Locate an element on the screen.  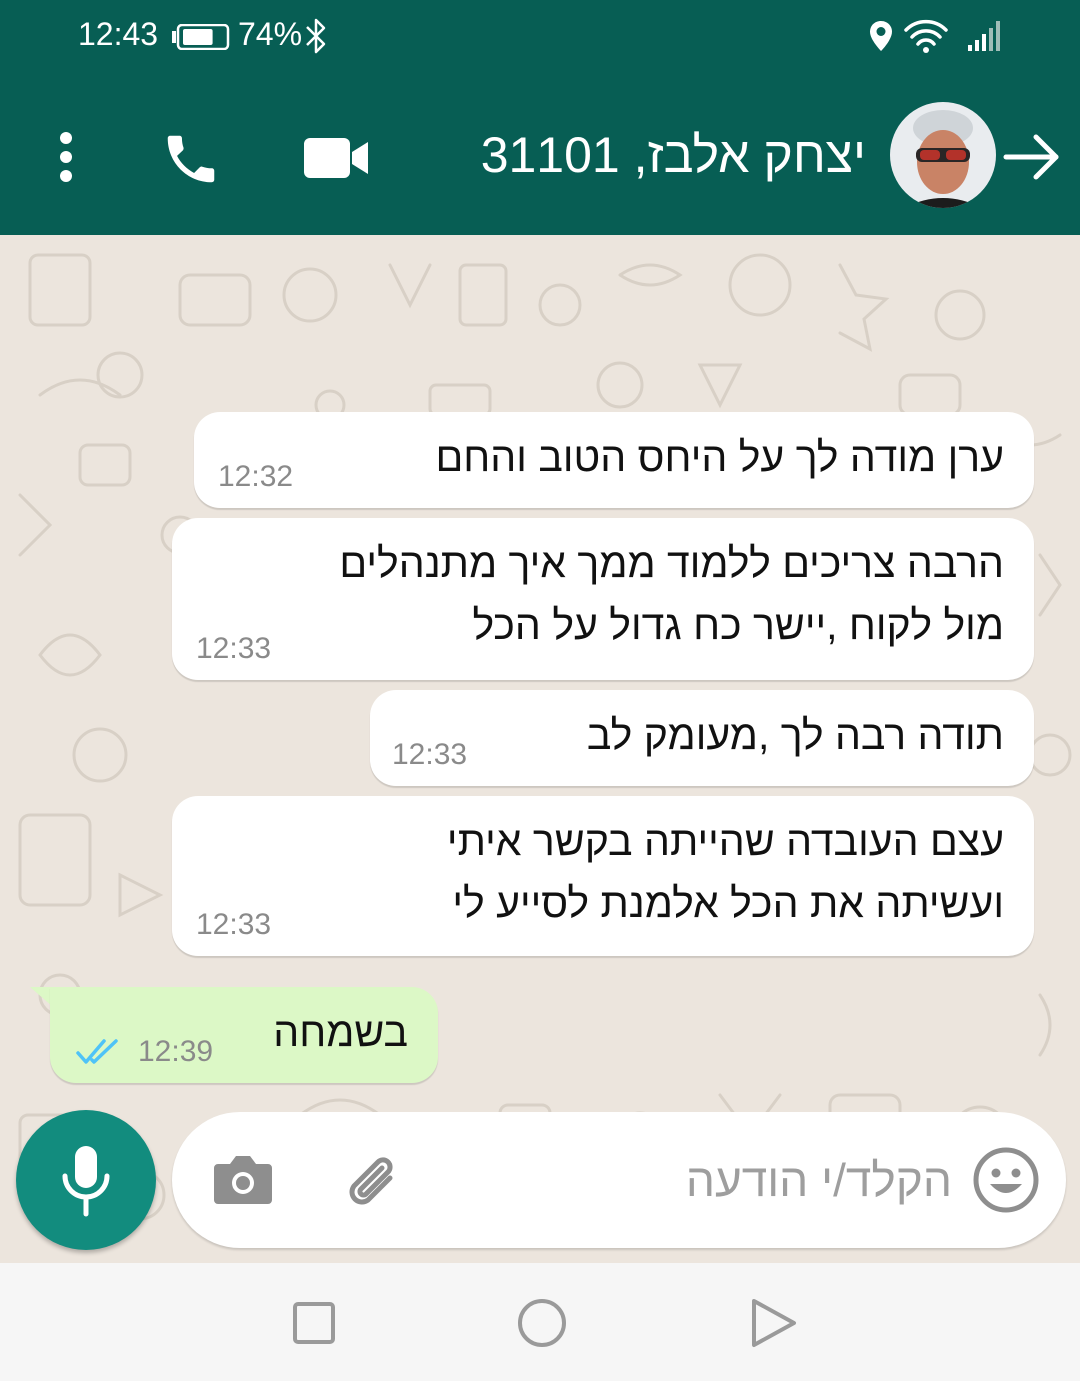
chat-header: יצחק אלבז, 31101 is located at coordinates (540, 153).